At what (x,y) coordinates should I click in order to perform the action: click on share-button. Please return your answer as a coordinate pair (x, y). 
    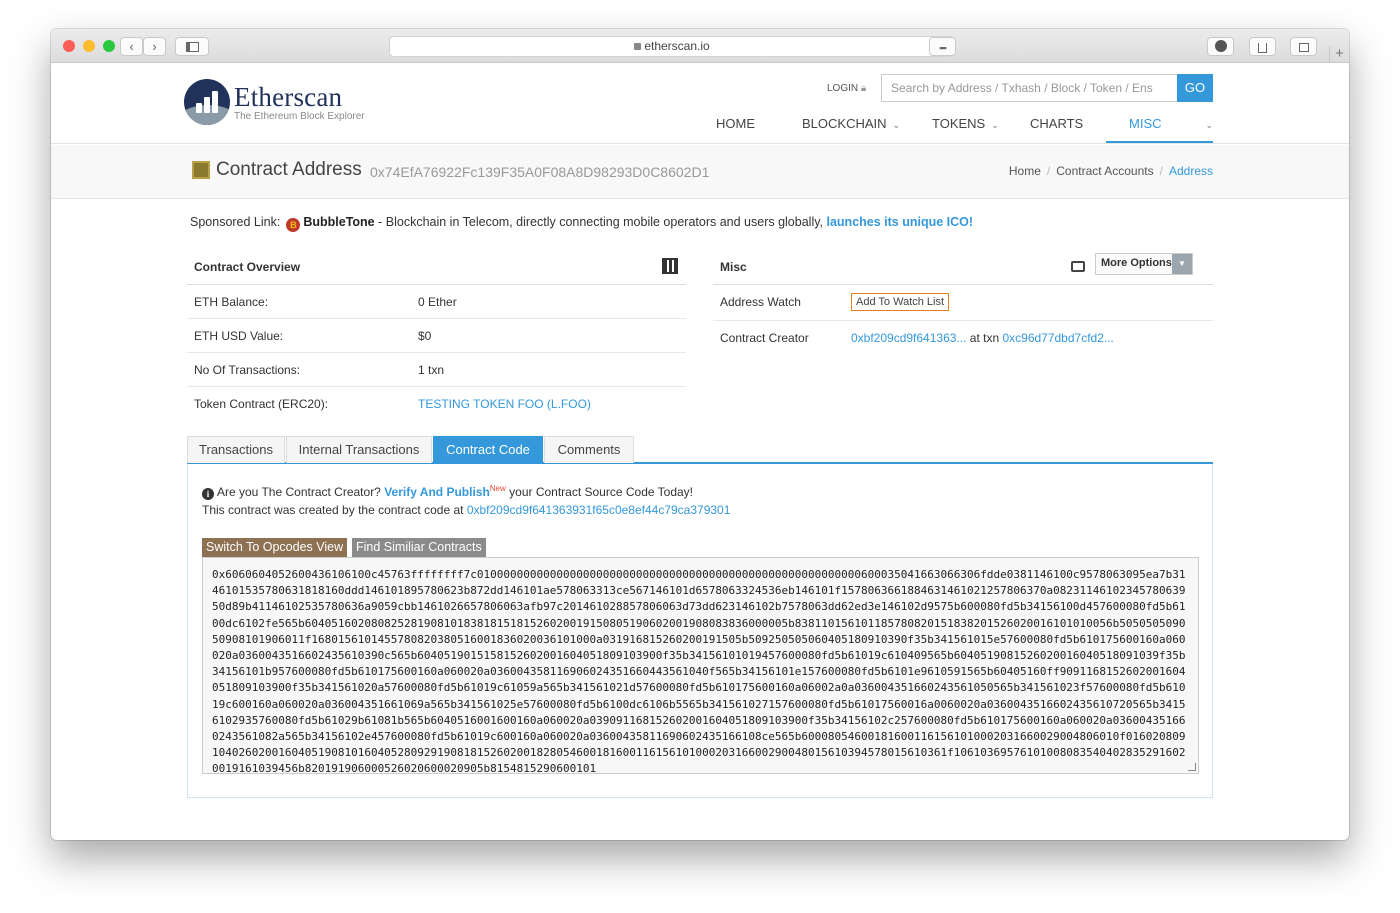
    Looking at the image, I should click on (1262, 46).